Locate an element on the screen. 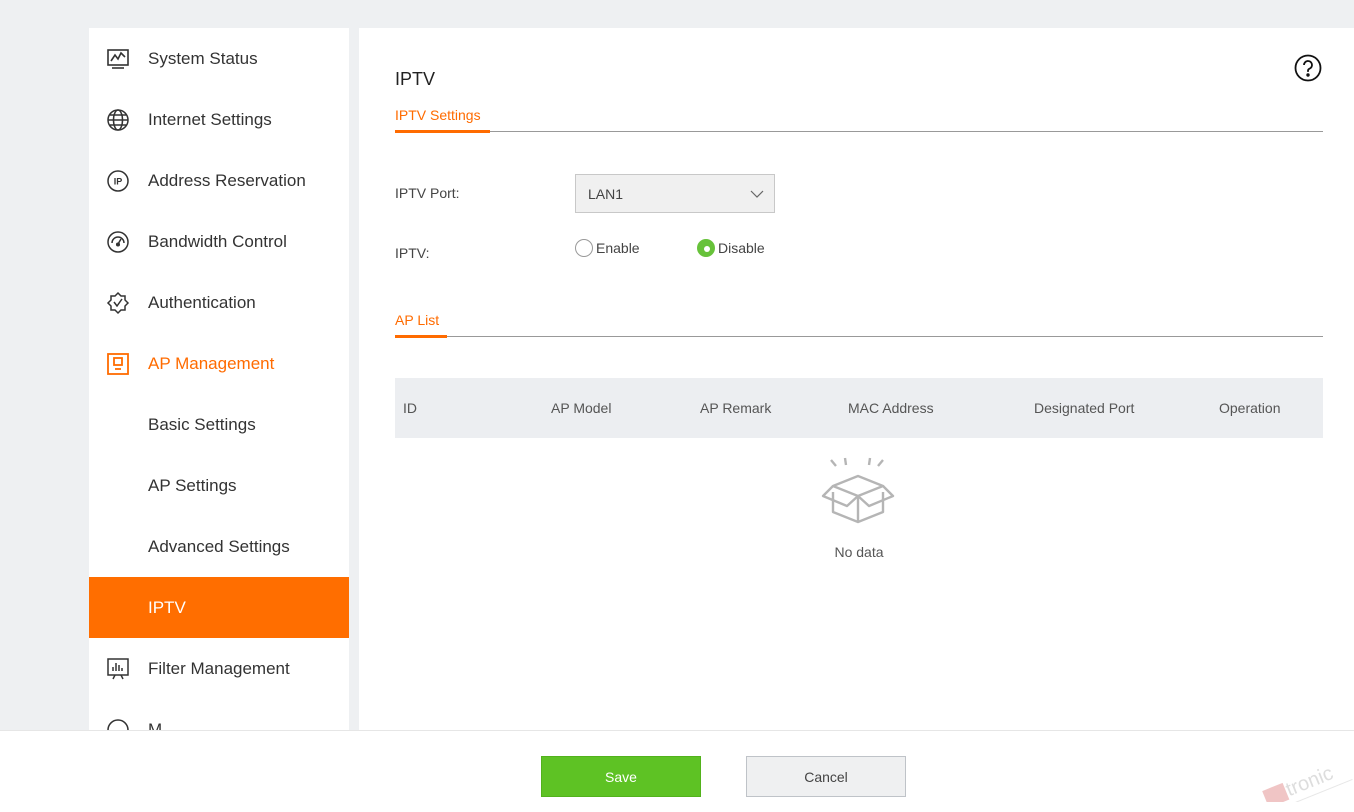  sidebar-item-label: IPTV is located at coordinates (167, 607).